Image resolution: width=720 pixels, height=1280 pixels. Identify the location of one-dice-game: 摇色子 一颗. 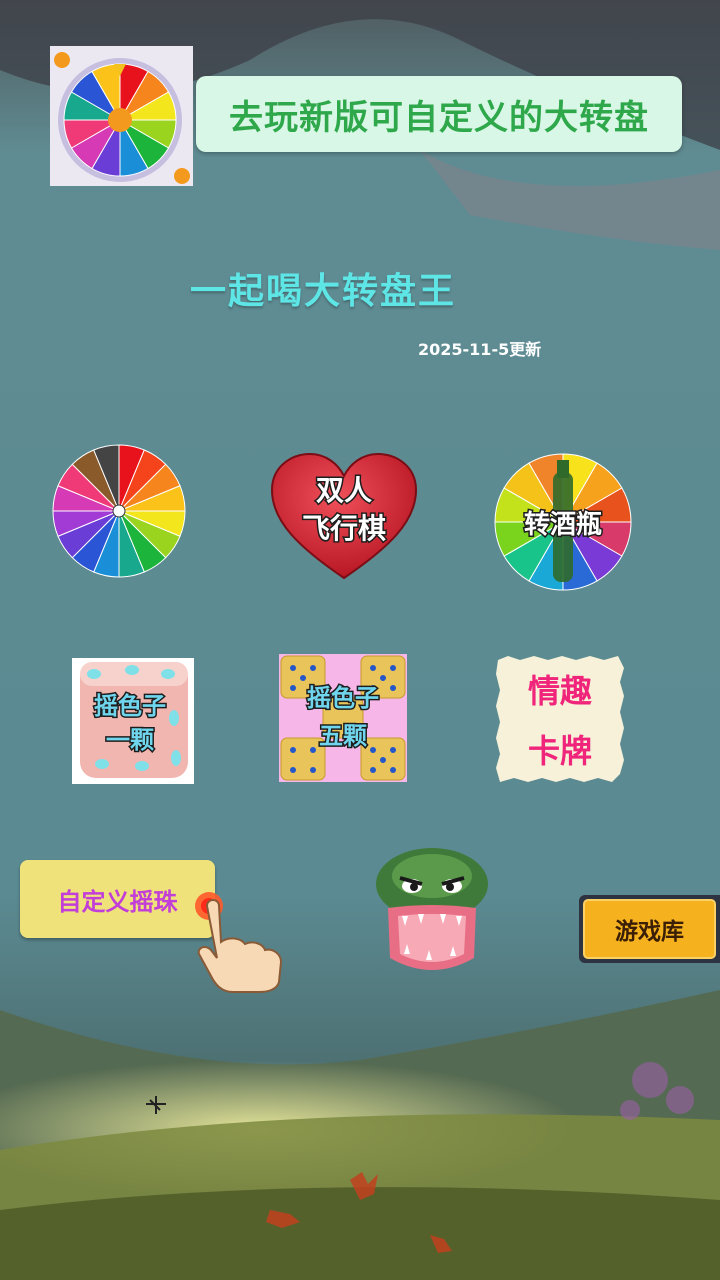
(133, 721).